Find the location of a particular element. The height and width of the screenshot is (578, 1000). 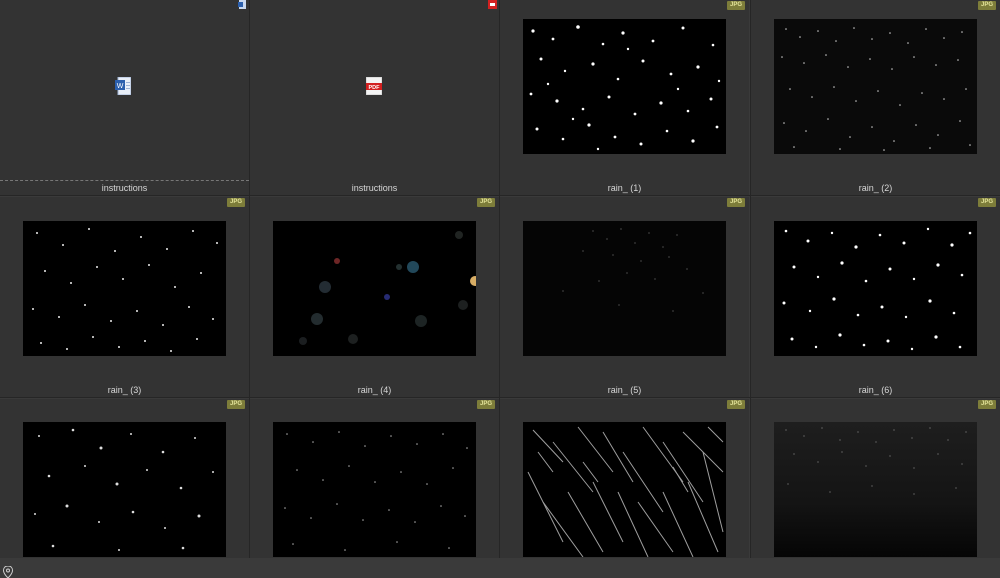

grid-item-rain-7: JPG is located at coordinates (124, 478).